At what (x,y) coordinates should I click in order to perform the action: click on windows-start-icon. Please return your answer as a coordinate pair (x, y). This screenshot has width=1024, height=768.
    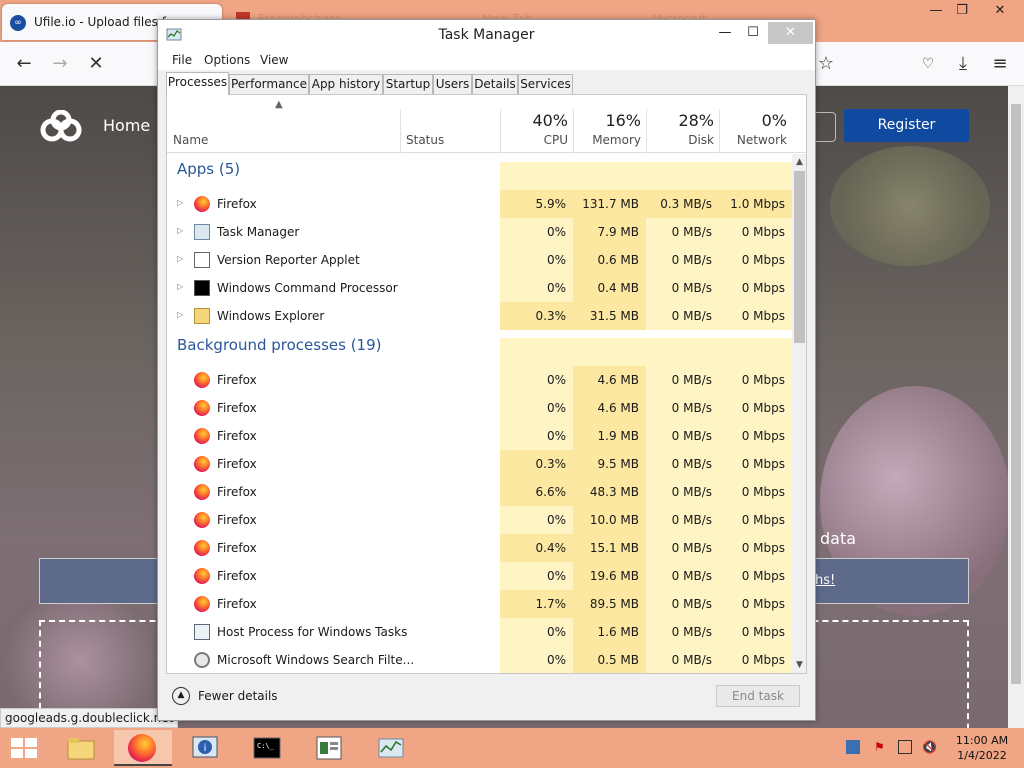
    Looking at the image, I should click on (24, 748).